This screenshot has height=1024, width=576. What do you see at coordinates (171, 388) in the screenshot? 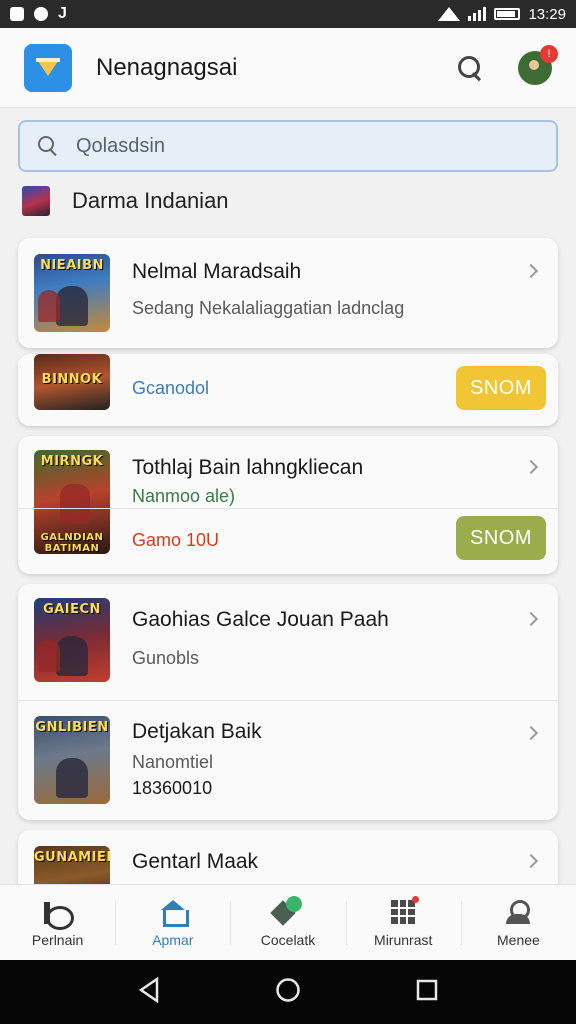
I see `game-subtitle: Gcanodol` at bounding box center [171, 388].